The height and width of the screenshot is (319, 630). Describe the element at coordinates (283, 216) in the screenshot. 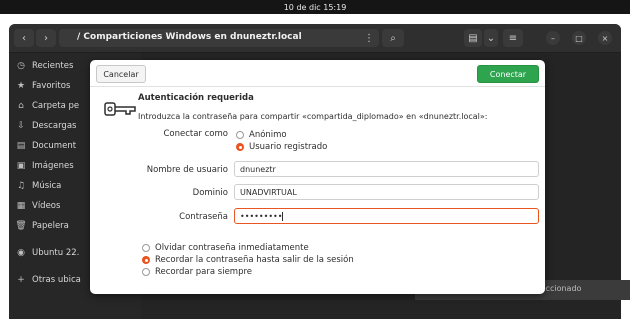

I see `text-cursor` at that location.